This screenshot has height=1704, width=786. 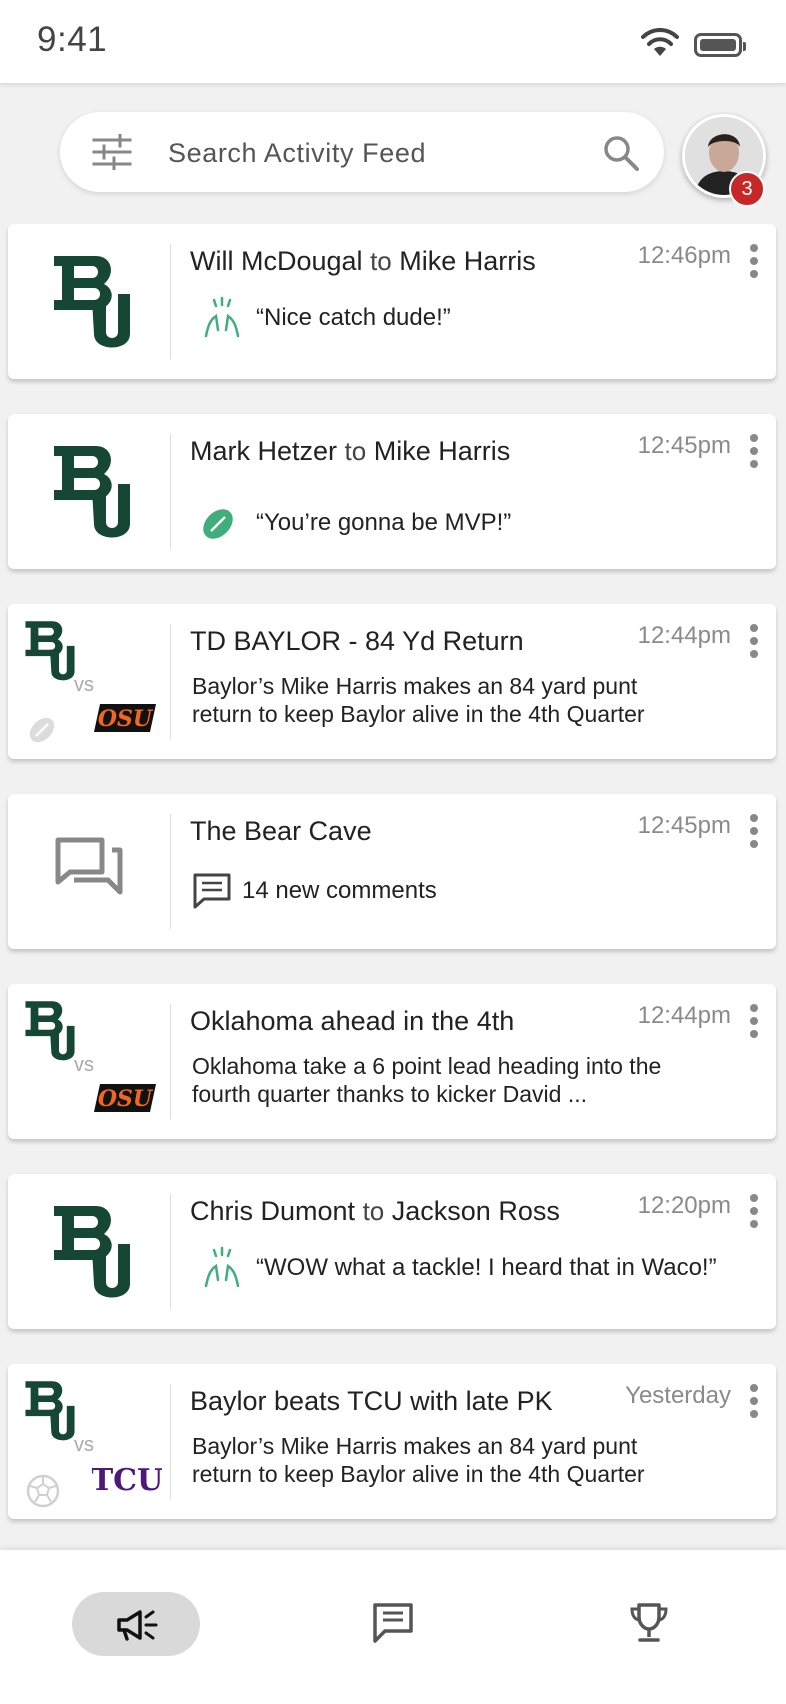 I want to click on tcu-logo: TCU, so click(x=127, y=1478).